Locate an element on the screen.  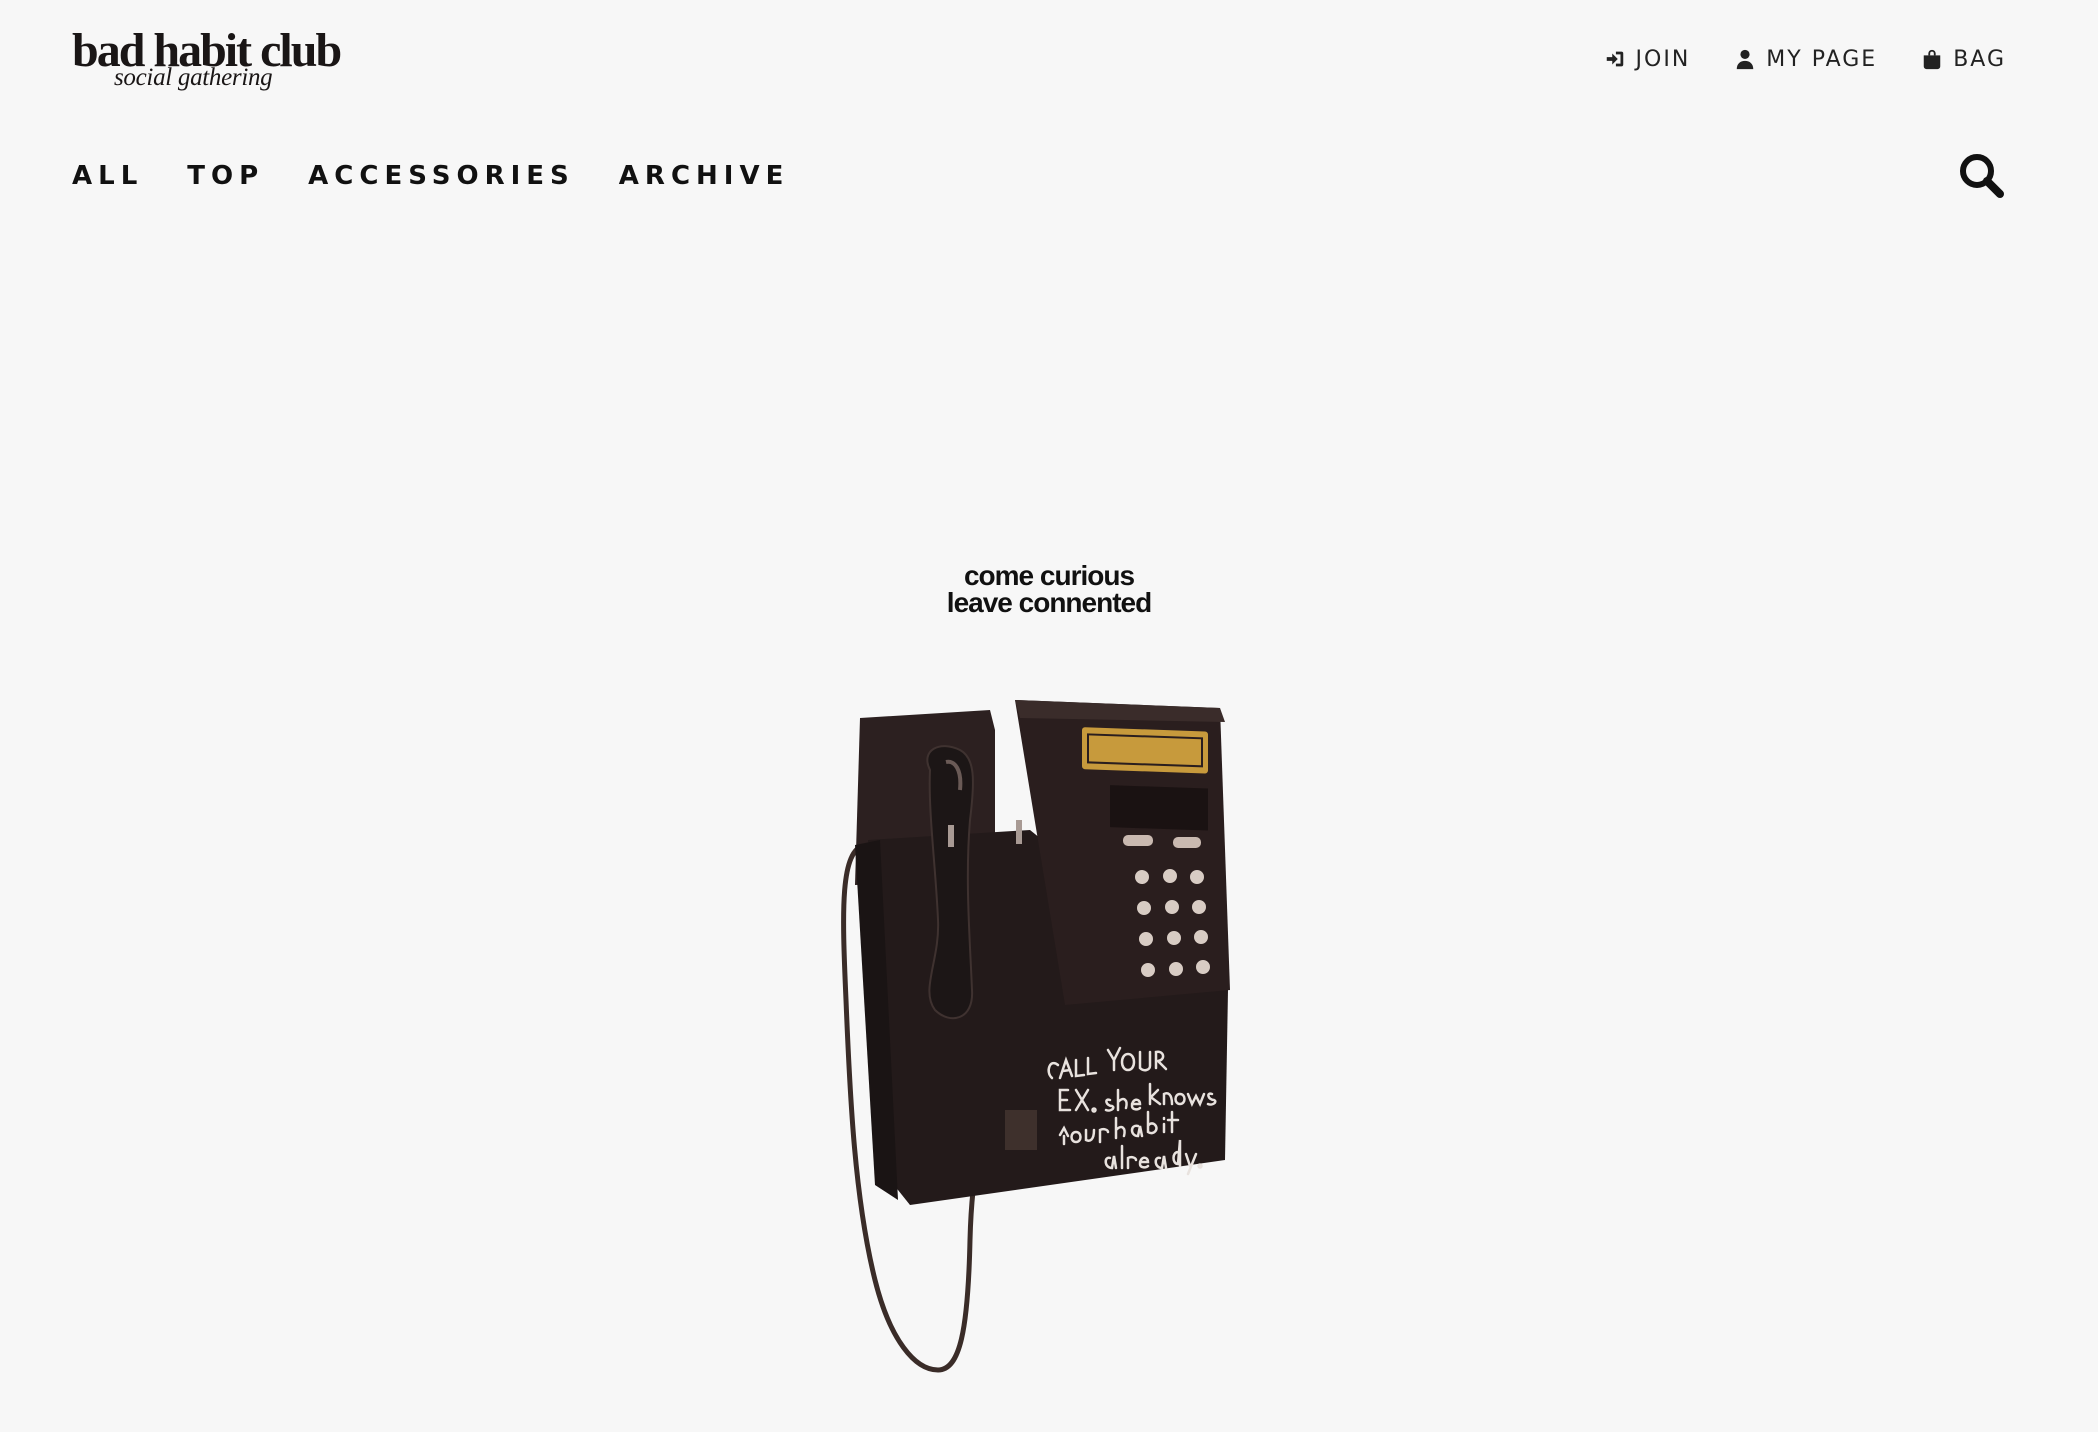
utility-nav: JOIN MY PAGE BAG is located at coordinates (1805, 59).